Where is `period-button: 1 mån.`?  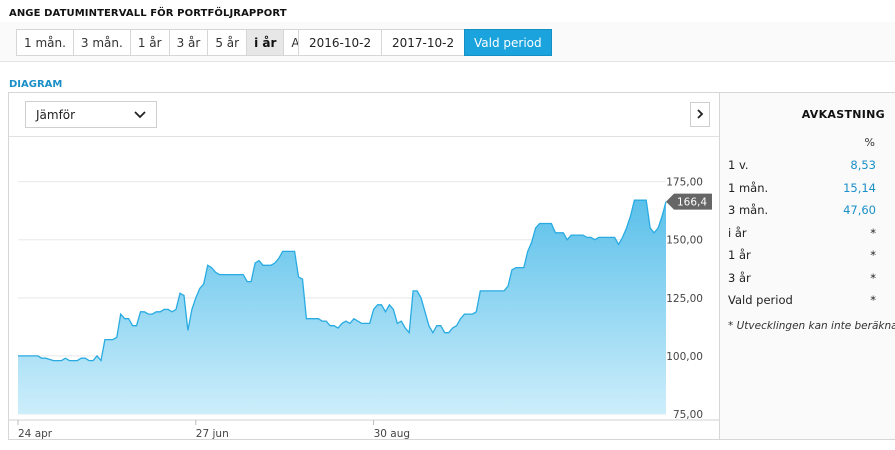 period-button: 1 mån. is located at coordinates (45, 42).